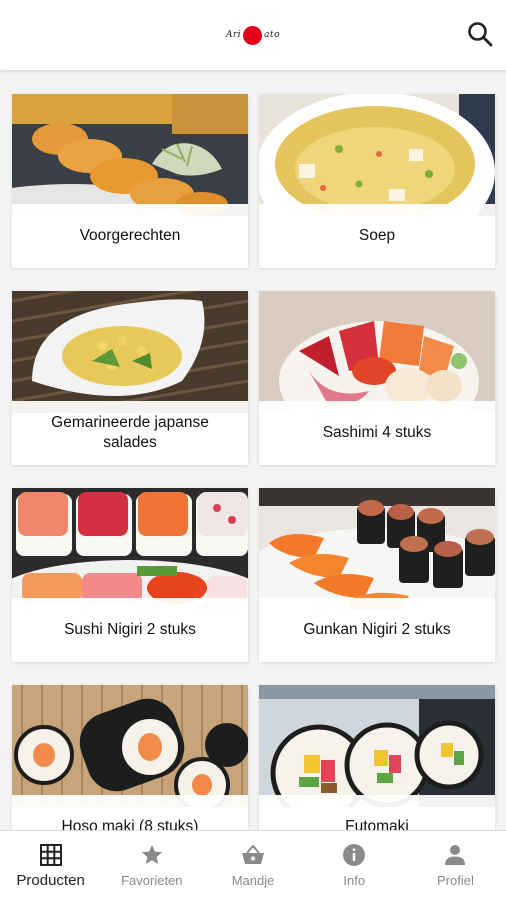 This screenshot has width=506, height=900. Describe the element at coordinates (377, 549) in the screenshot. I see `gunkan-nigiri-photo` at that location.